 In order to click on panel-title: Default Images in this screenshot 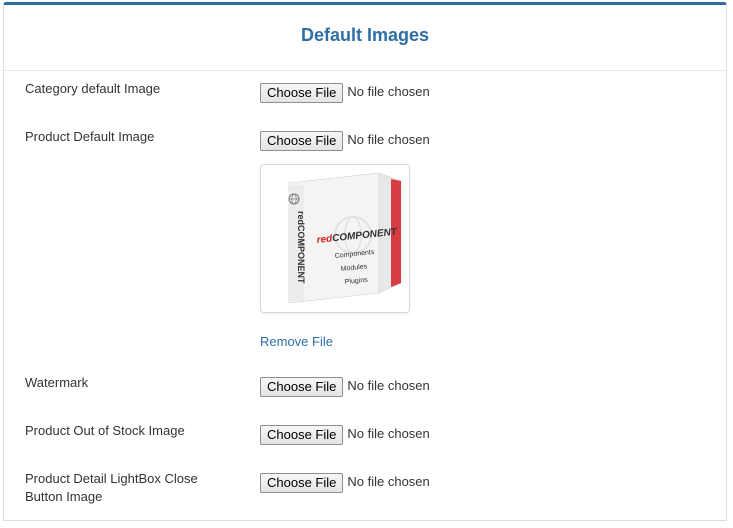, I will do `click(365, 35)`.